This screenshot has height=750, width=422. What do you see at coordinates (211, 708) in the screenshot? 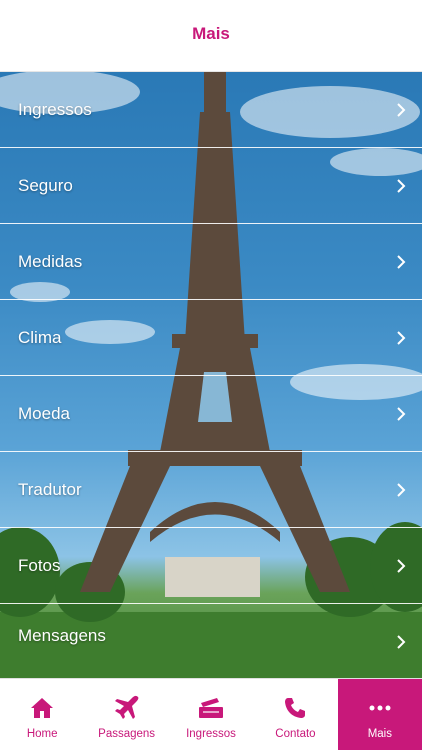
I see `tickets-icon` at bounding box center [211, 708].